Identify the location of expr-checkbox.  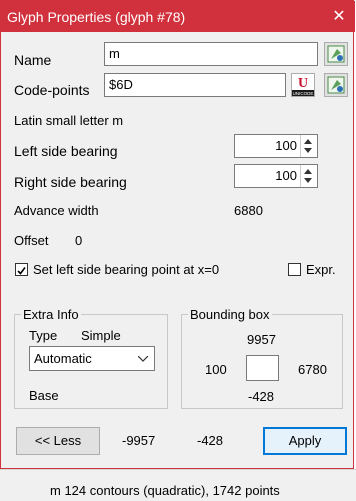
(294, 269).